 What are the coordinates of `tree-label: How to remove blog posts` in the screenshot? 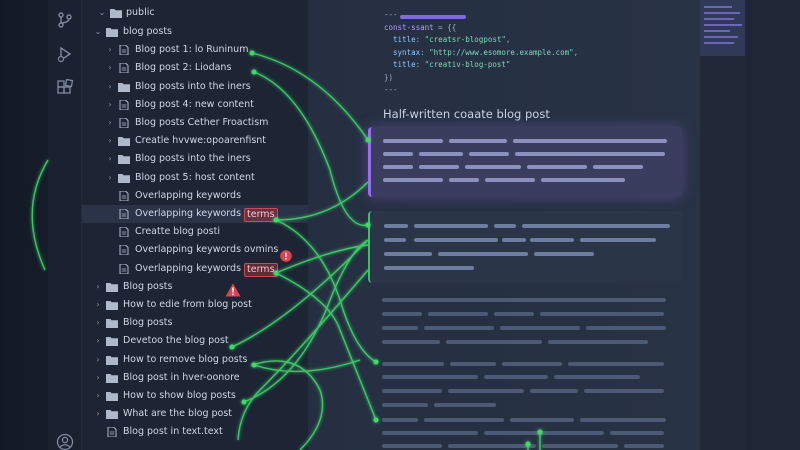 It's located at (185, 359).